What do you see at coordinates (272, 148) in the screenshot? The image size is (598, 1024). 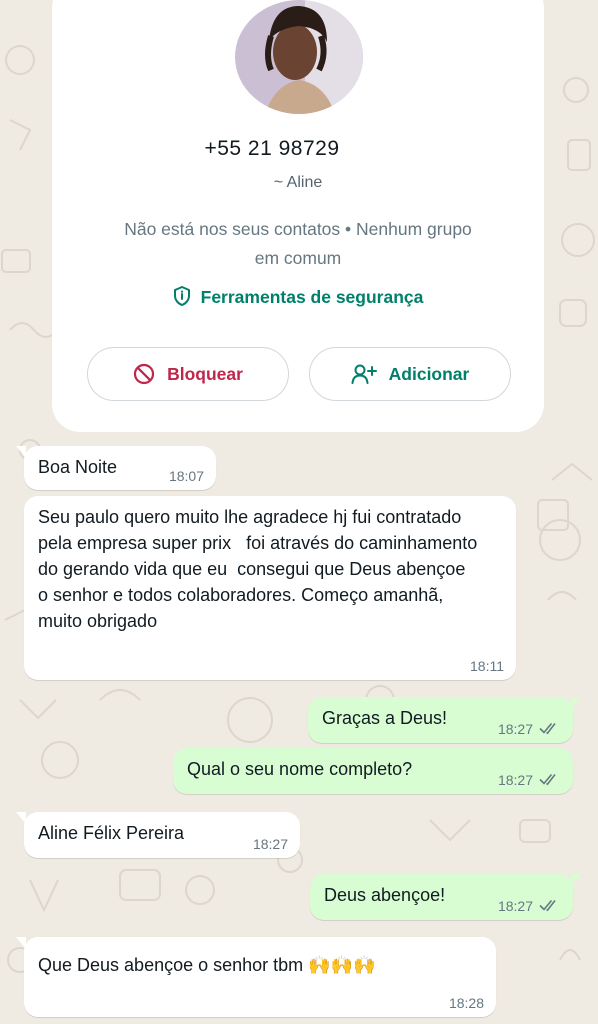 I see `contact-phone-number: +55 21 98729` at bounding box center [272, 148].